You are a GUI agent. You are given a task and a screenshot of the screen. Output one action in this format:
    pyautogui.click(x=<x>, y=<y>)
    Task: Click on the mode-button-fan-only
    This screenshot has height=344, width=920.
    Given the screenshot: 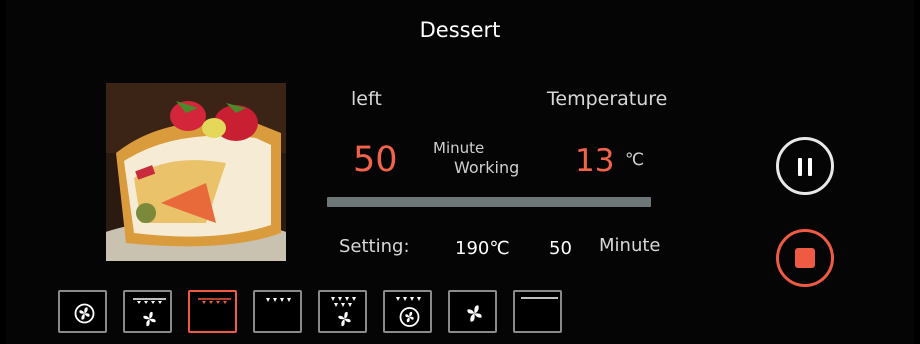 What is the action you would take?
    pyautogui.click(x=472, y=311)
    